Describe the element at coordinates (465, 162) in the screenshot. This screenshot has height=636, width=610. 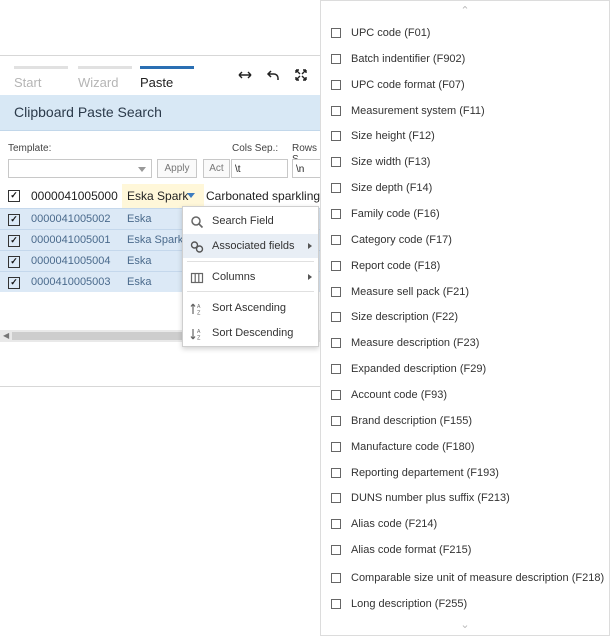
I see `field-item: Size width (F13)` at that location.